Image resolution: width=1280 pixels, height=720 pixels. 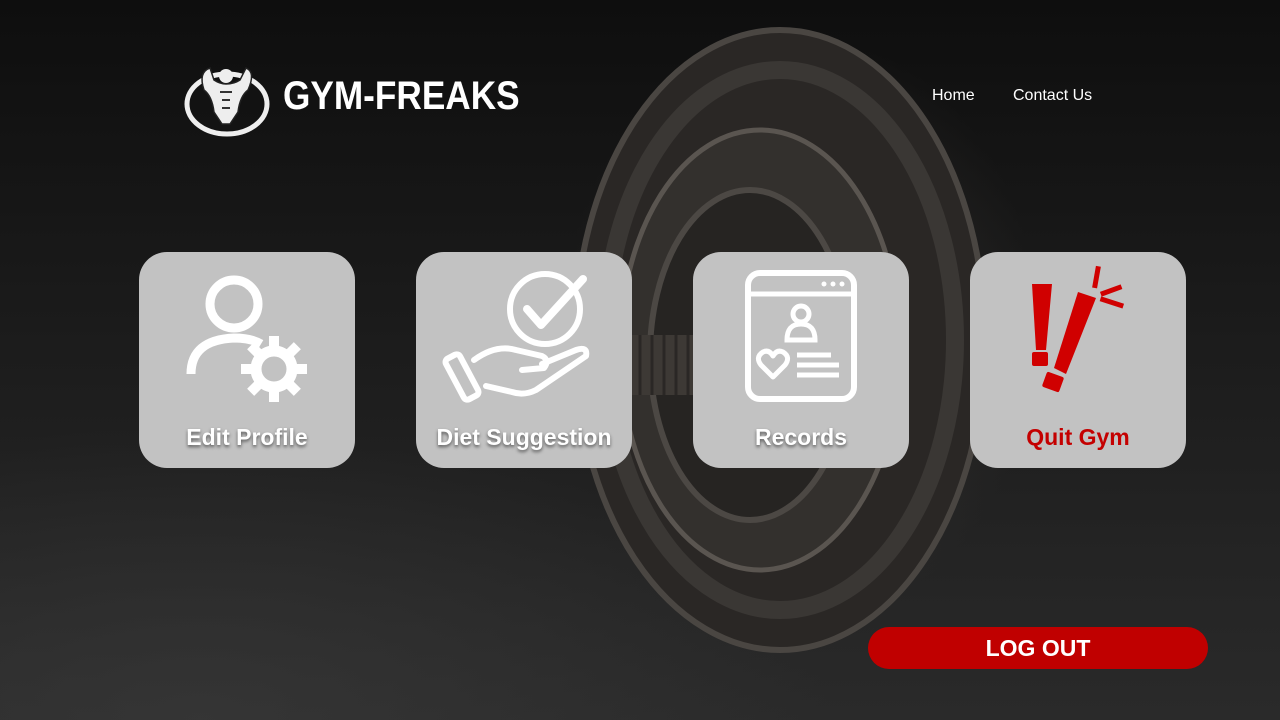 What do you see at coordinates (1052, 96) in the screenshot?
I see `nav-contact-link: Contact Us` at bounding box center [1052, 96].